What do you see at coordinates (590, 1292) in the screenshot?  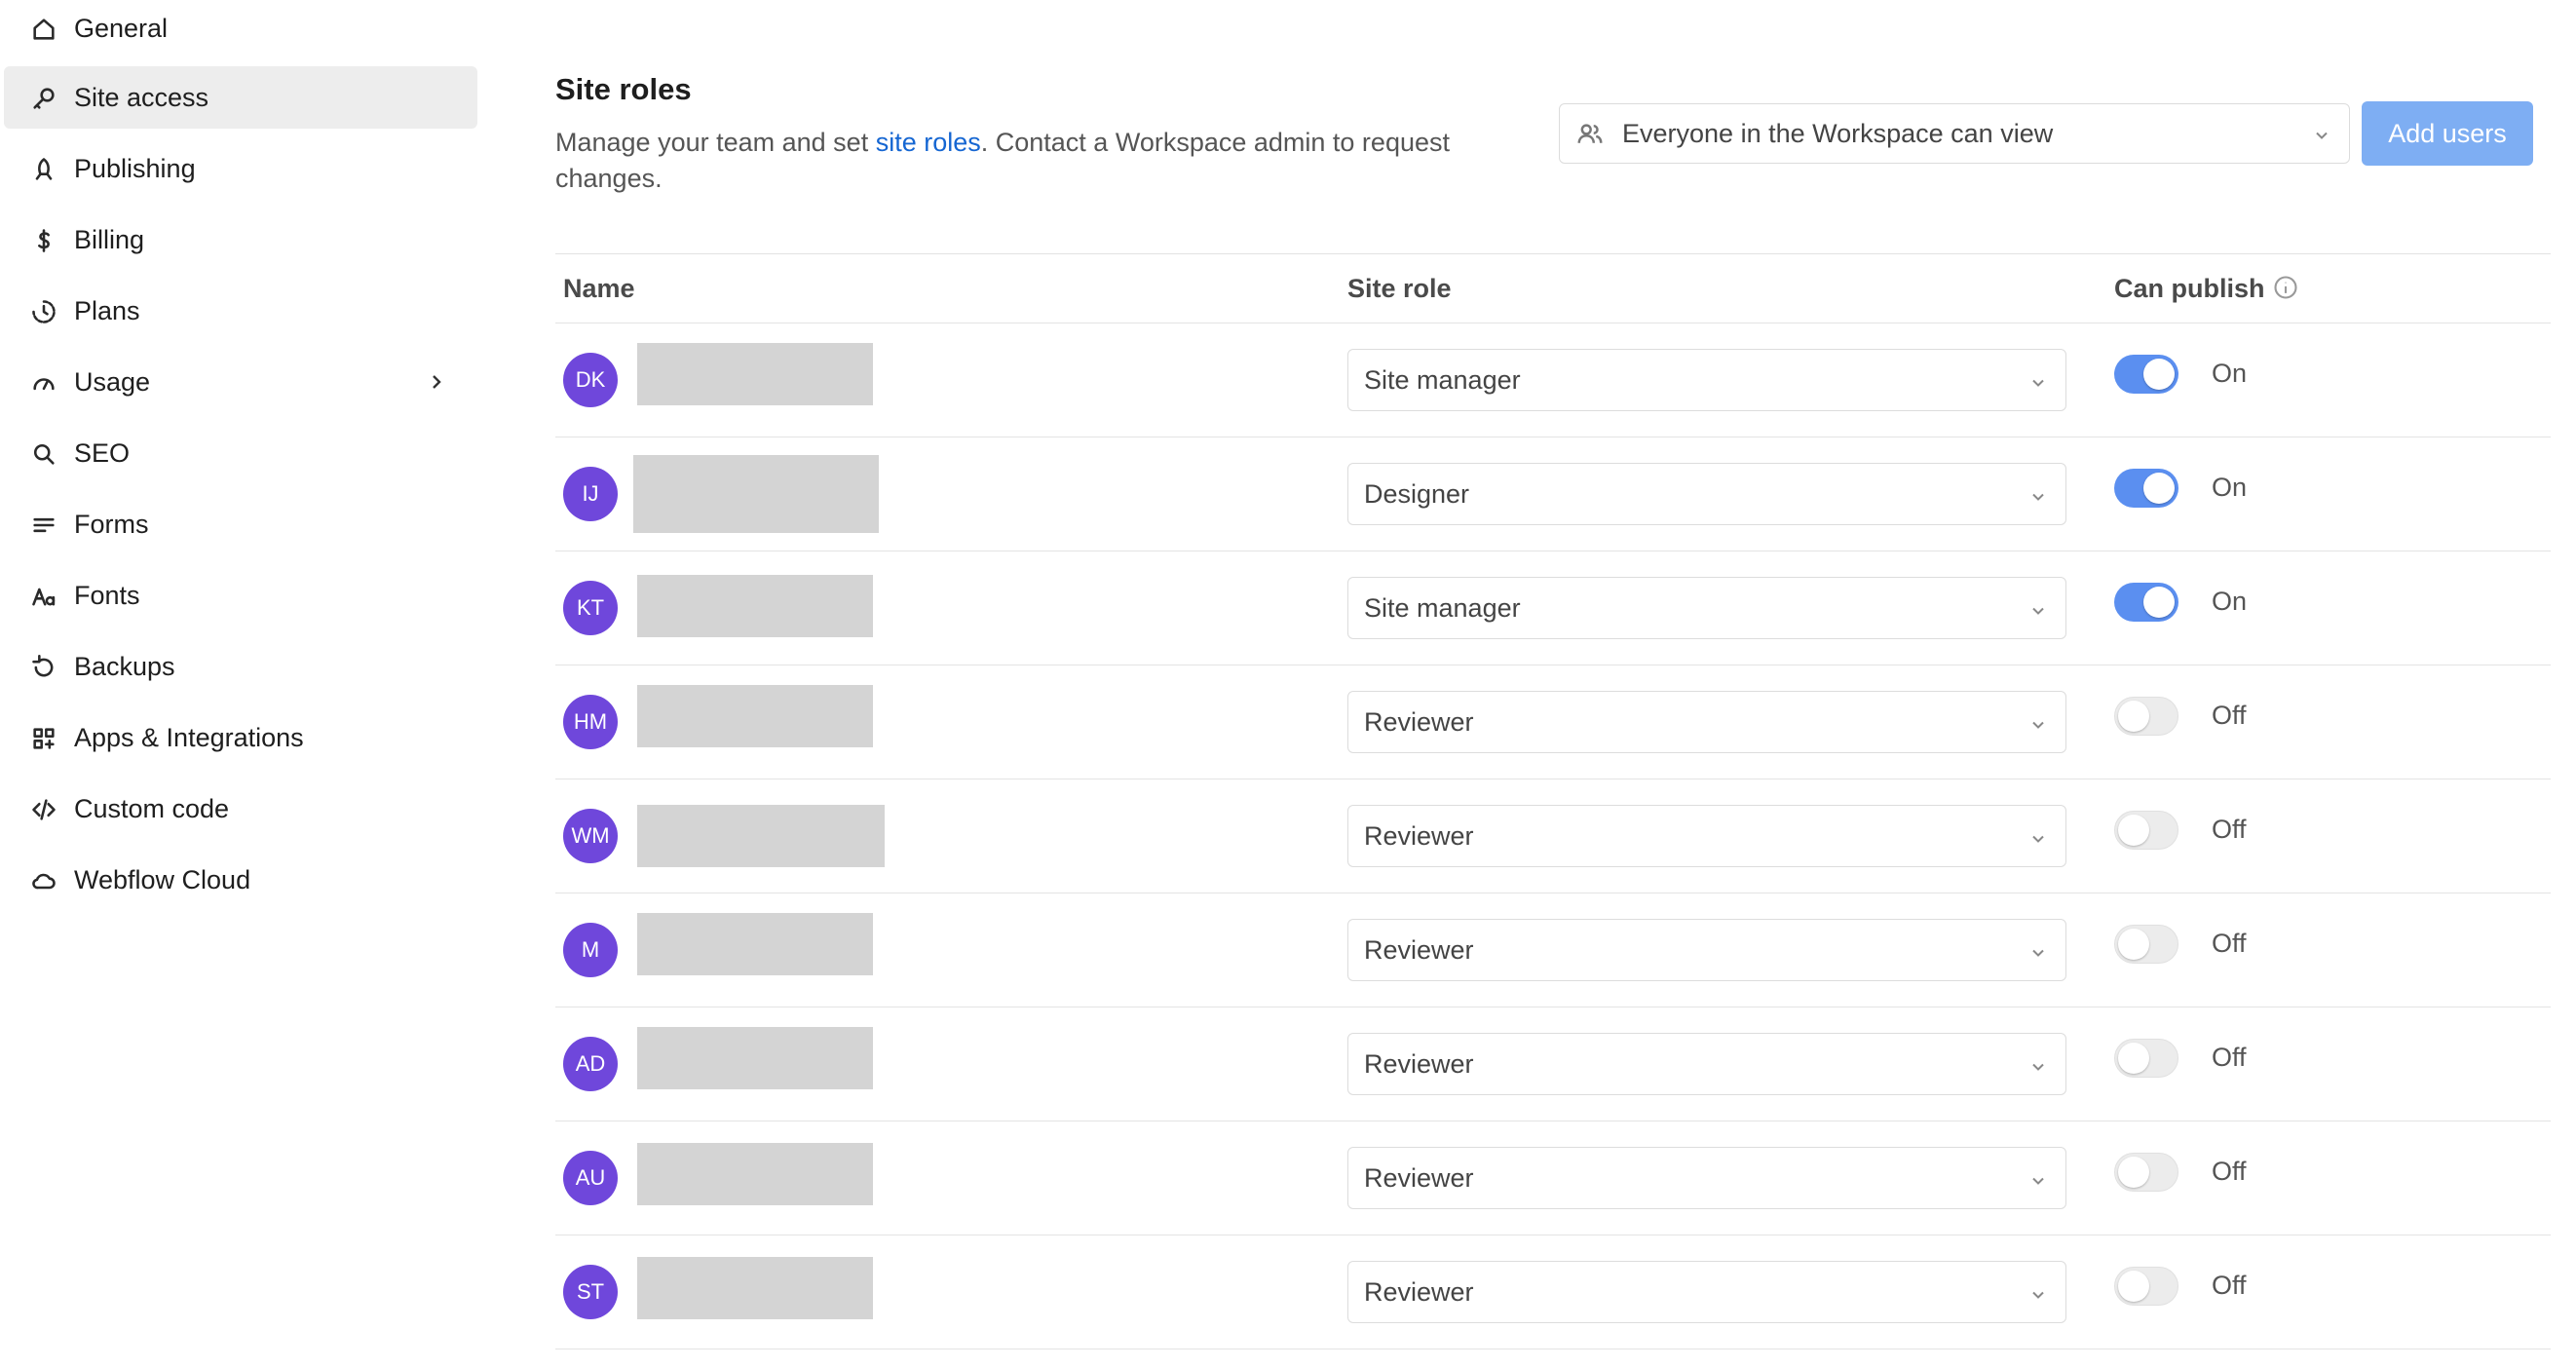 I see `avatar: ST` at bounding box center [590, 1292].